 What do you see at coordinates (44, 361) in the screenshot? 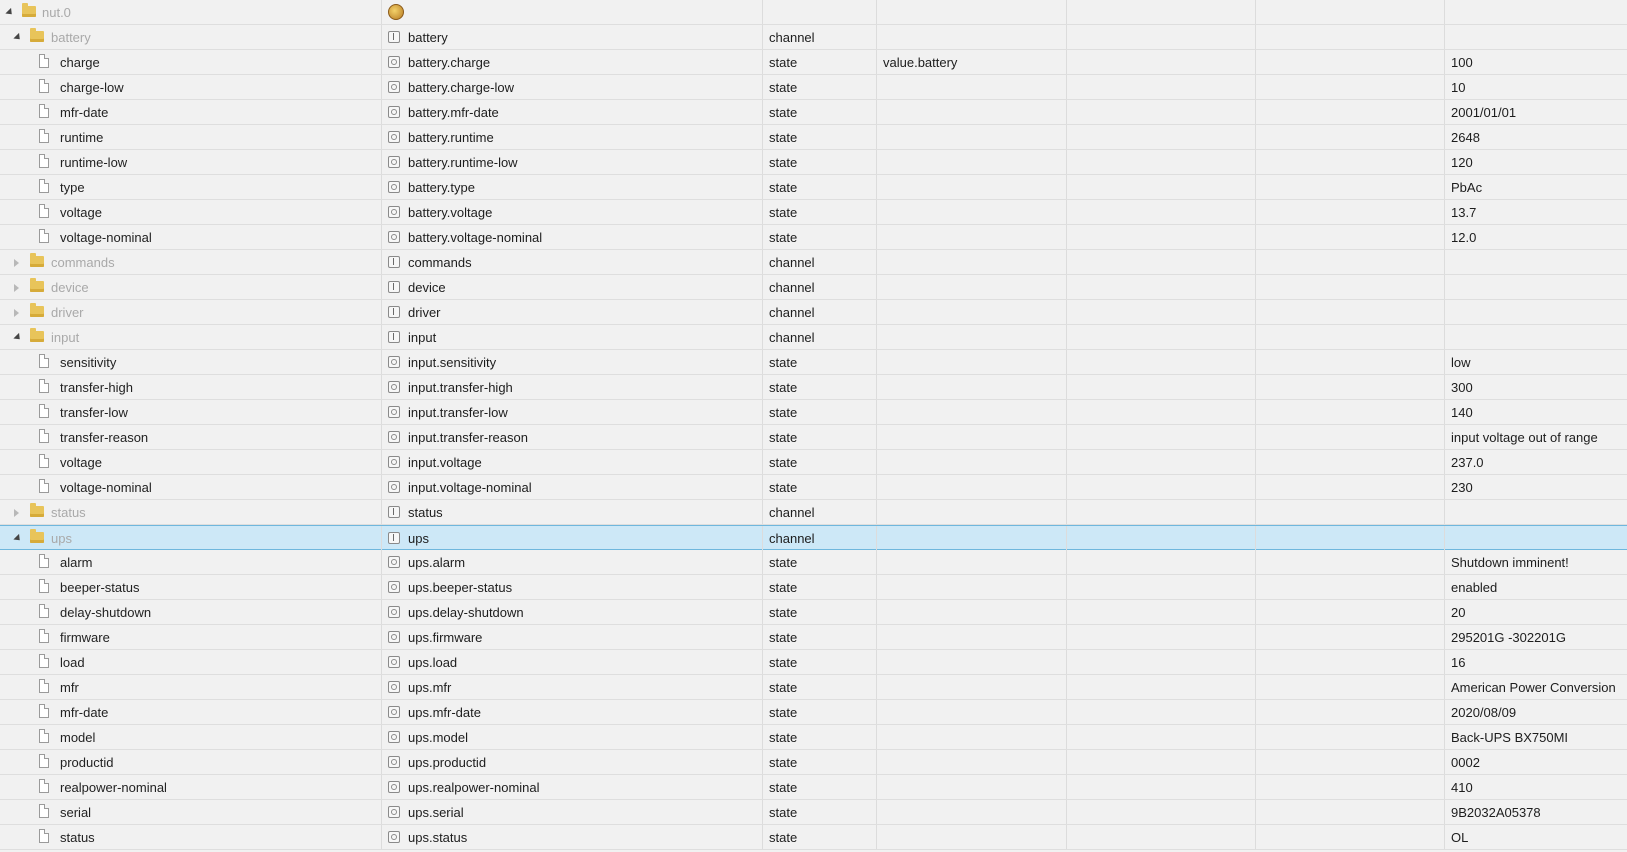
I see `file-icon` at bounding box center [44, 361].